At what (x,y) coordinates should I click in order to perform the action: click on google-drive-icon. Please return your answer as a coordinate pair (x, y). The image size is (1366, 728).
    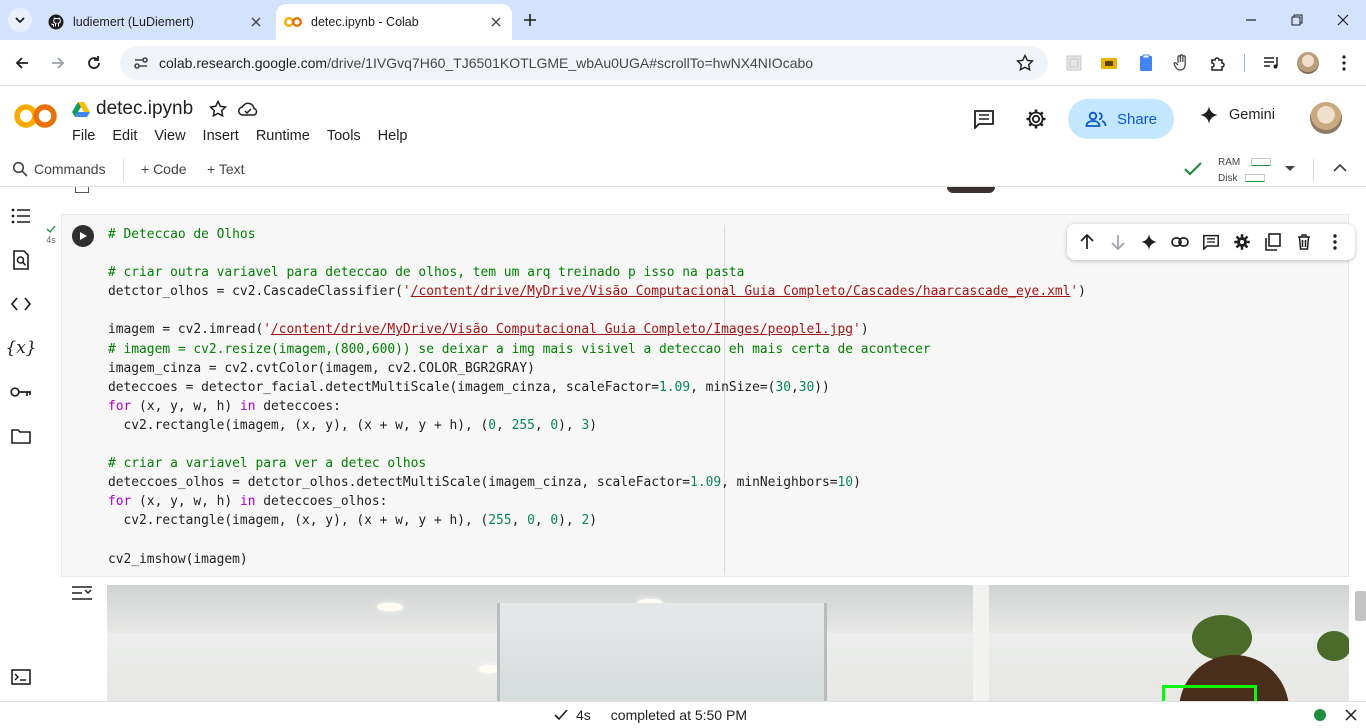
    Looking at the image, I should click on (81, 109).